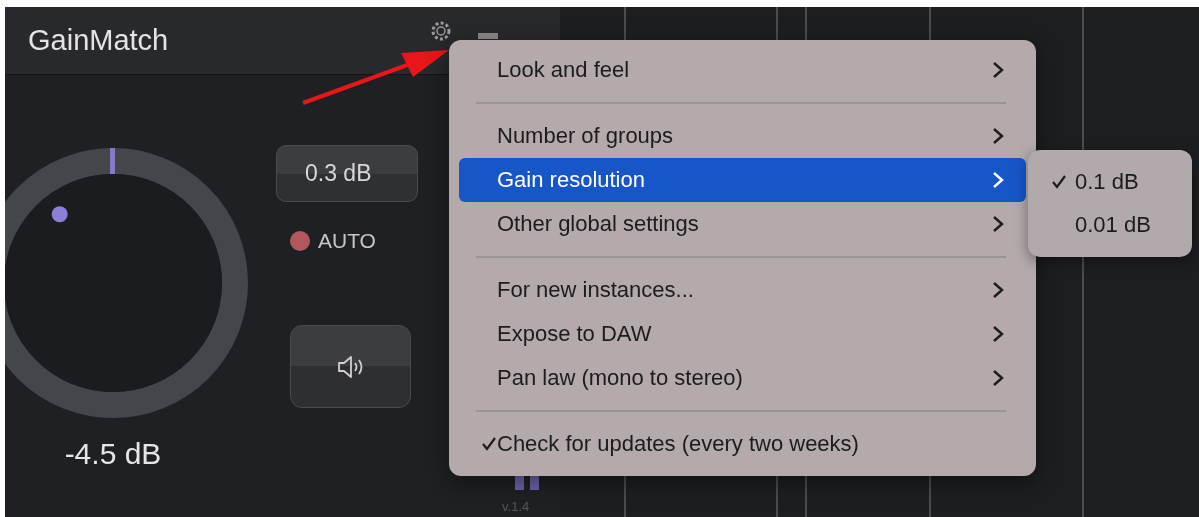 The image size is (1199, 517). Describe the element at coordinates (742, 70) in the screenshot. I see `menu-item: Look and feel` at that location.